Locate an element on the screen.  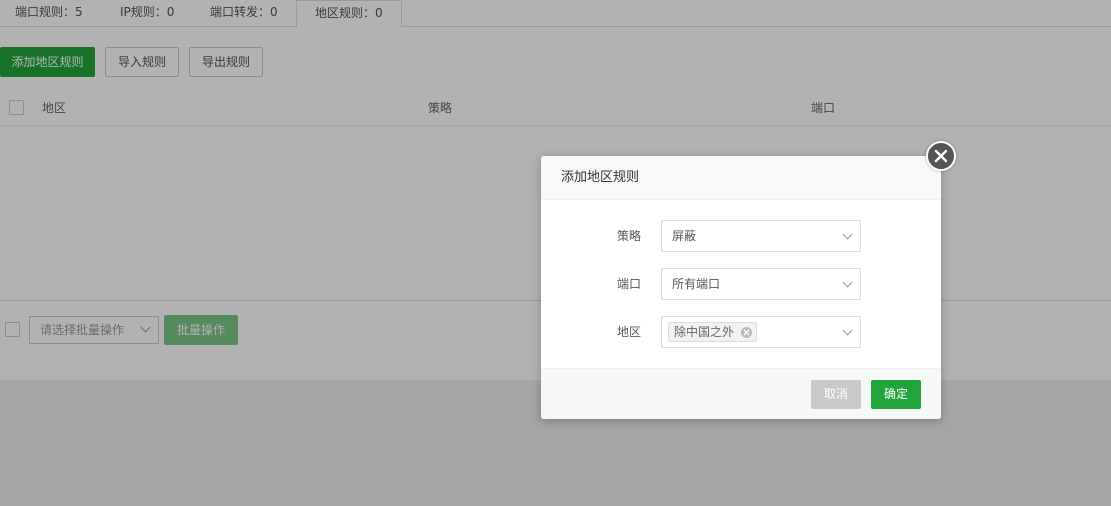
dialog-title: 添加地区规则 is located at coordinates (600, 177).